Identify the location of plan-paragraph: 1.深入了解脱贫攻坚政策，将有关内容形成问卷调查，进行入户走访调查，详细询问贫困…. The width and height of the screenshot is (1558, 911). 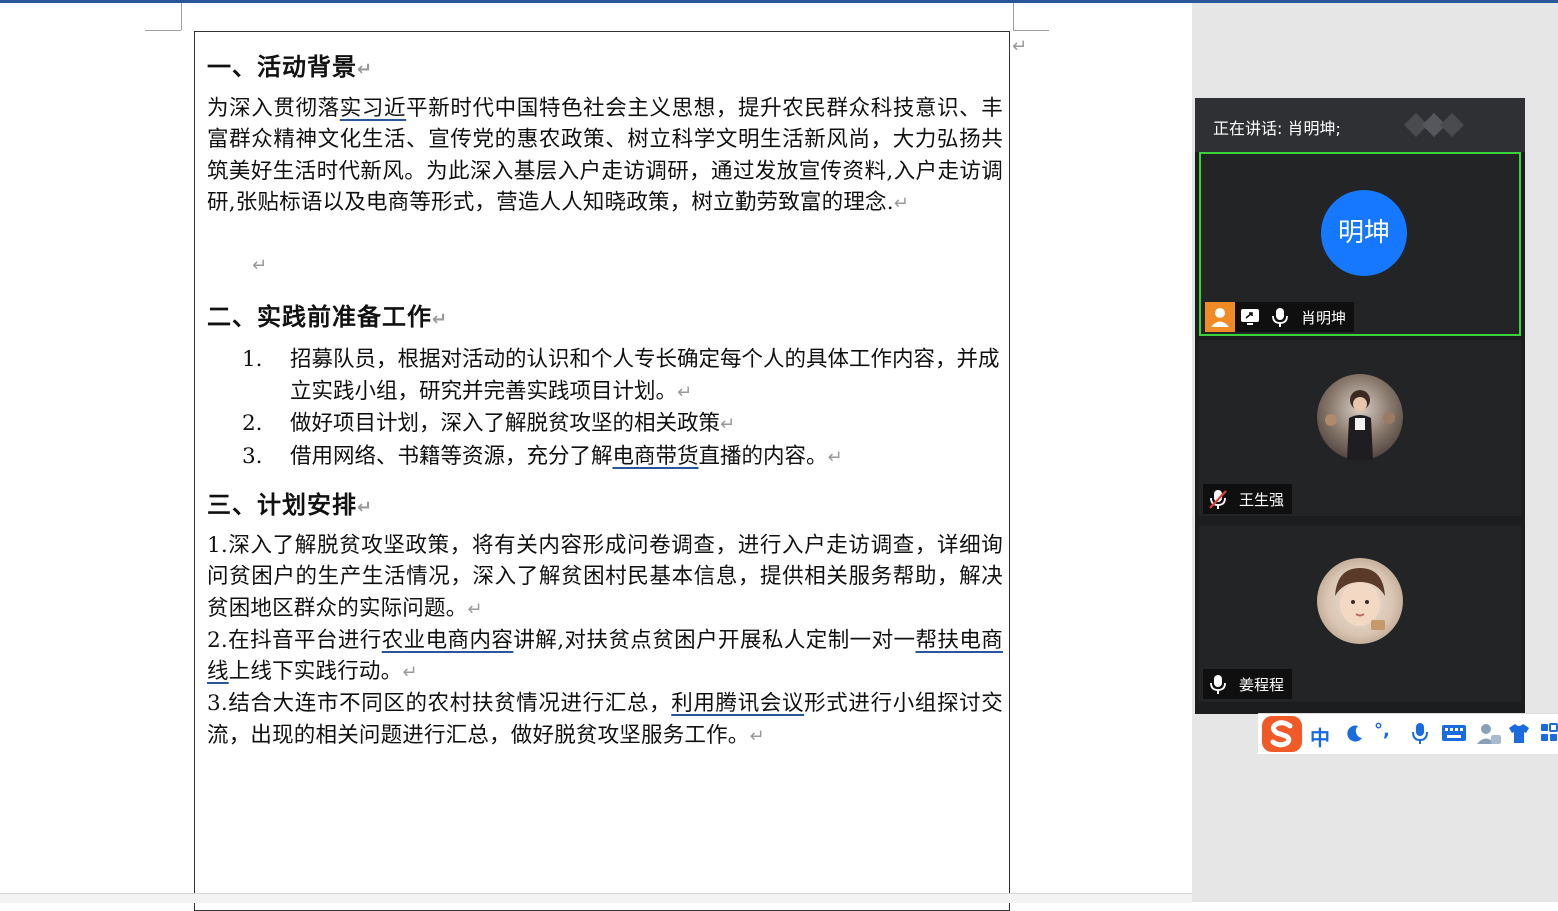
(605, 641).